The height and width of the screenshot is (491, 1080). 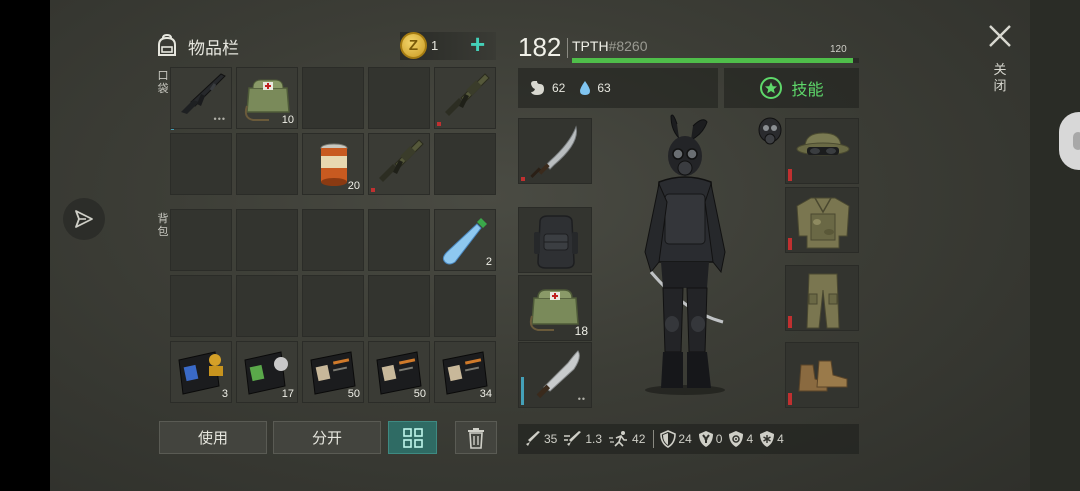 I want to click on xp-max: 120, so click(x=838, y=49).